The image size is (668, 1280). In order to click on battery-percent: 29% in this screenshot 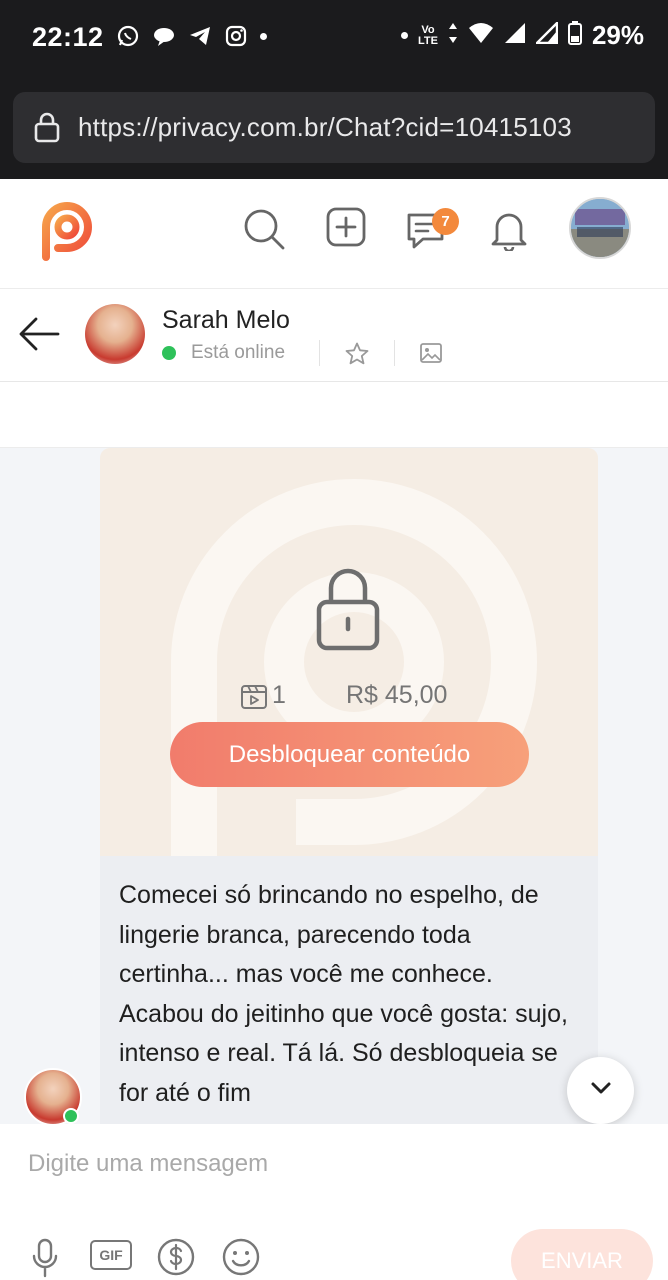, I will do `click(617, 35)`.